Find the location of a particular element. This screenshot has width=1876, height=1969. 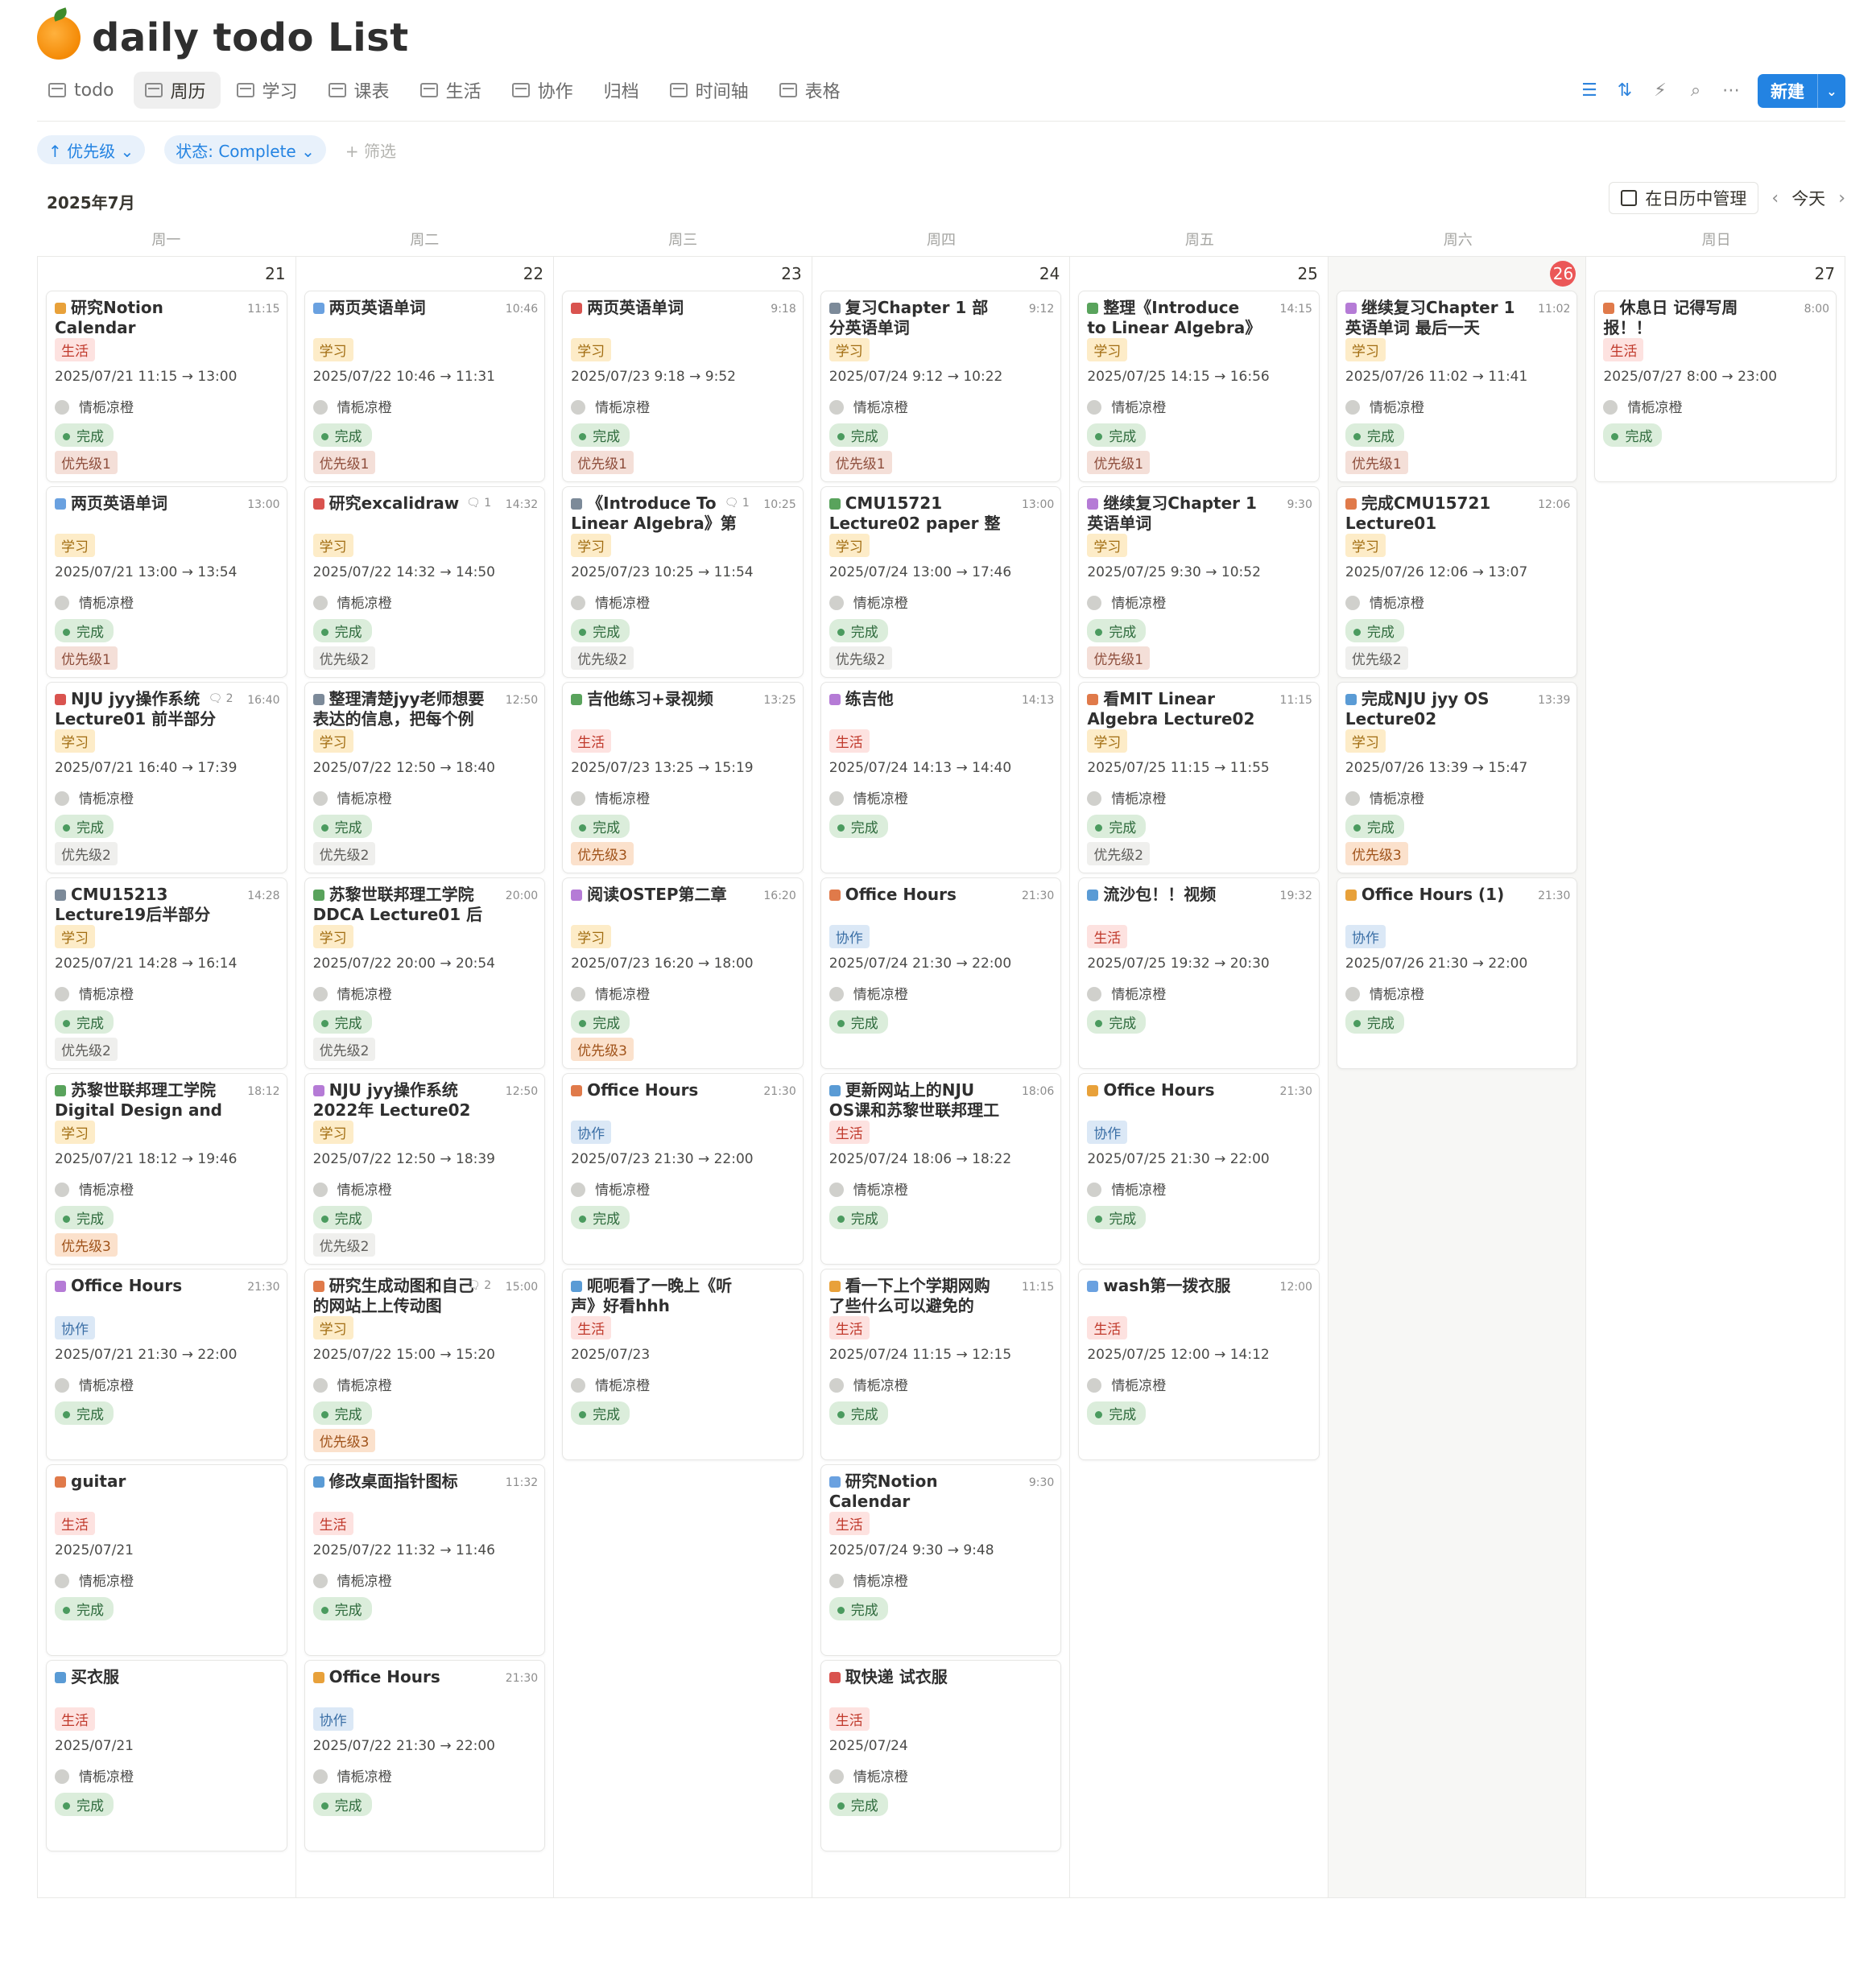

tab-0: todo is located at coordinates (83, 90).